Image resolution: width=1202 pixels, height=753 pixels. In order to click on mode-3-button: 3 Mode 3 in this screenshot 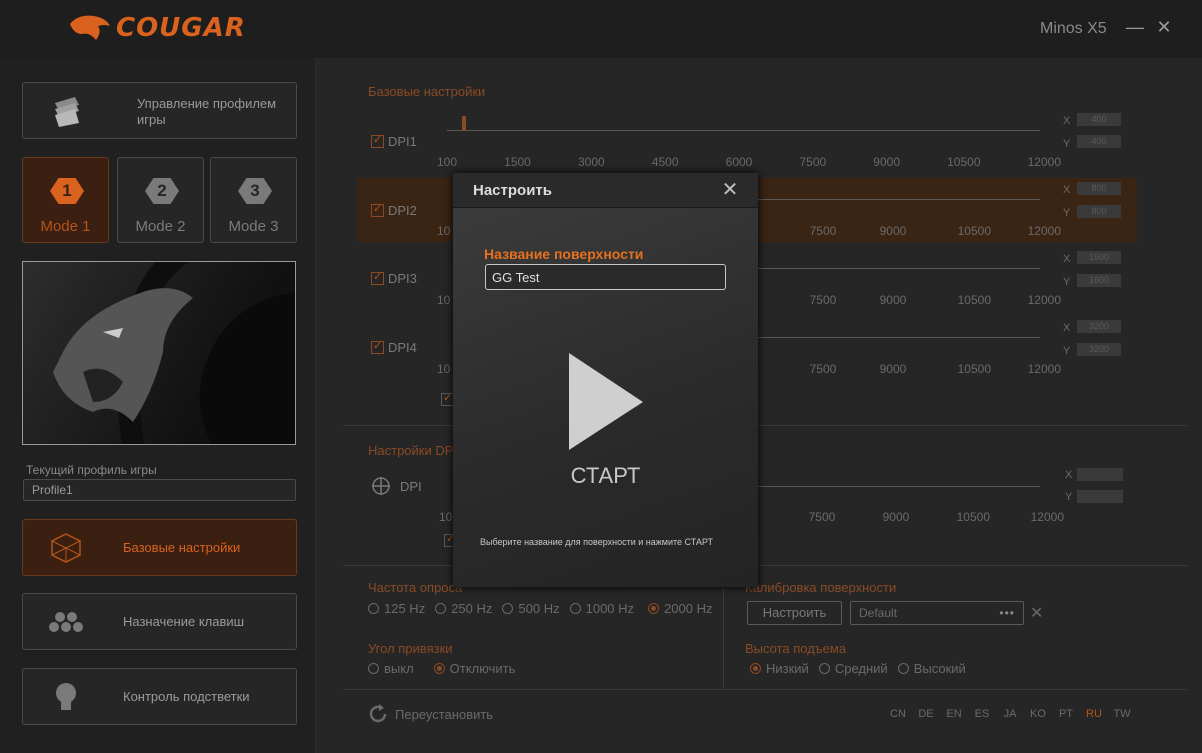, I will do `click(253, 200)`.